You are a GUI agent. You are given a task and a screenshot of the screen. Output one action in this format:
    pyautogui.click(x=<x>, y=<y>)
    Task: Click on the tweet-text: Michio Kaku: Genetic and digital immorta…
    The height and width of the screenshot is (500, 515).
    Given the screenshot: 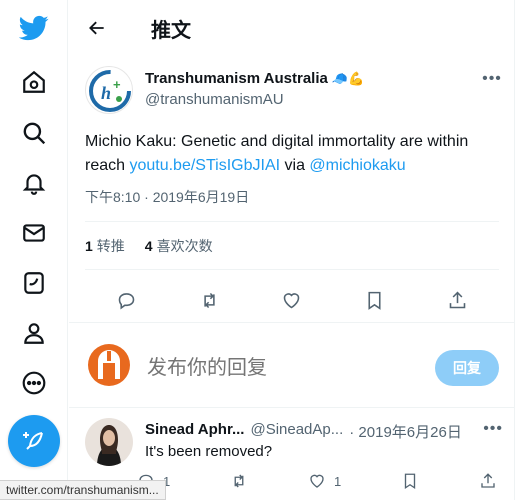 What is the action you would take?
    pyautogui.click(x=295, y=154)
    